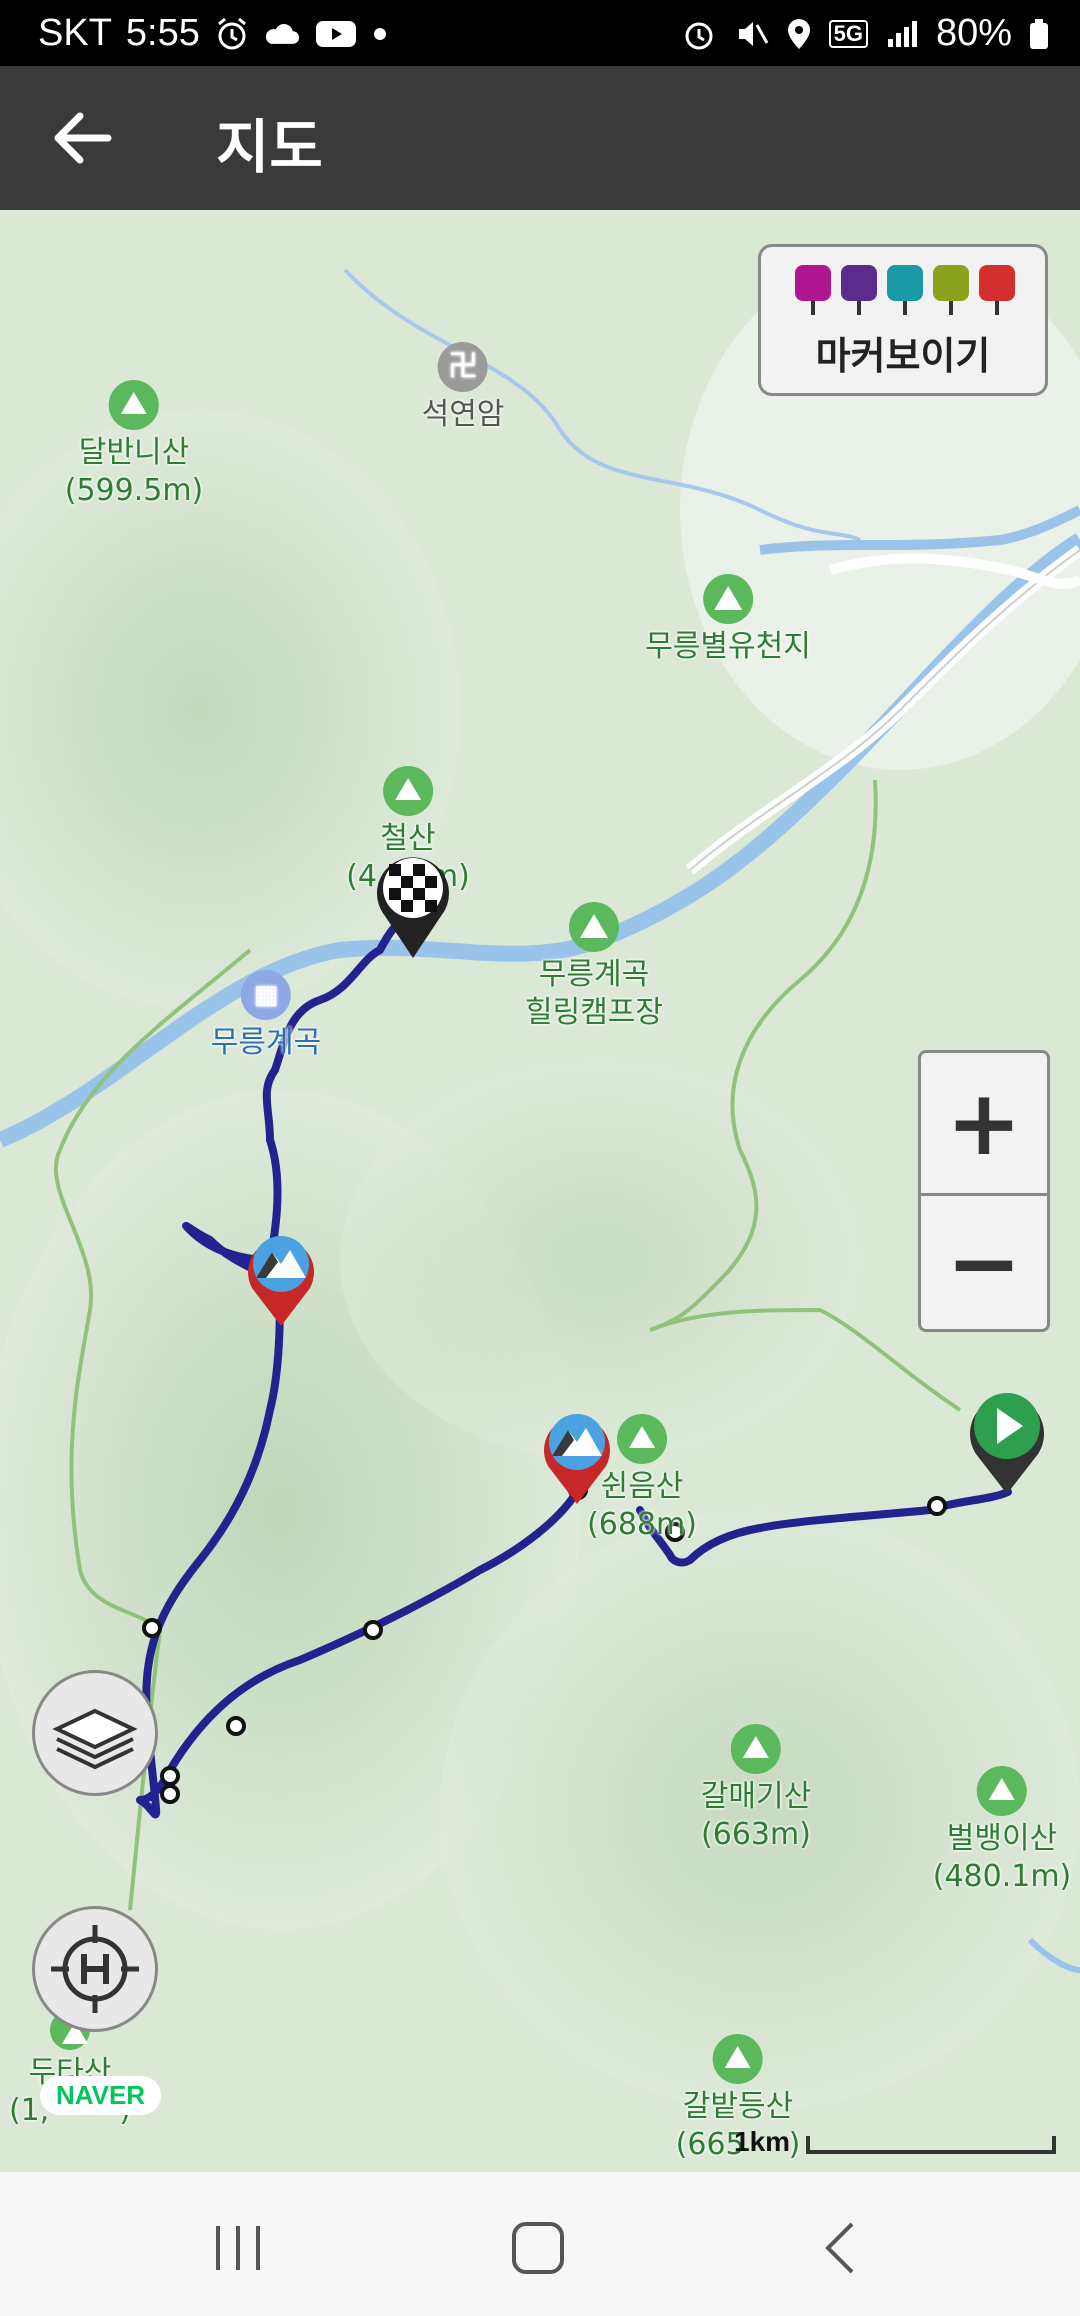 The image size is (1080, 2316). What do you see at coordinates (903, 320) in the screenshot?
I see `marker-toggle-button: 마커보이기` at bounding box center [903, 320].